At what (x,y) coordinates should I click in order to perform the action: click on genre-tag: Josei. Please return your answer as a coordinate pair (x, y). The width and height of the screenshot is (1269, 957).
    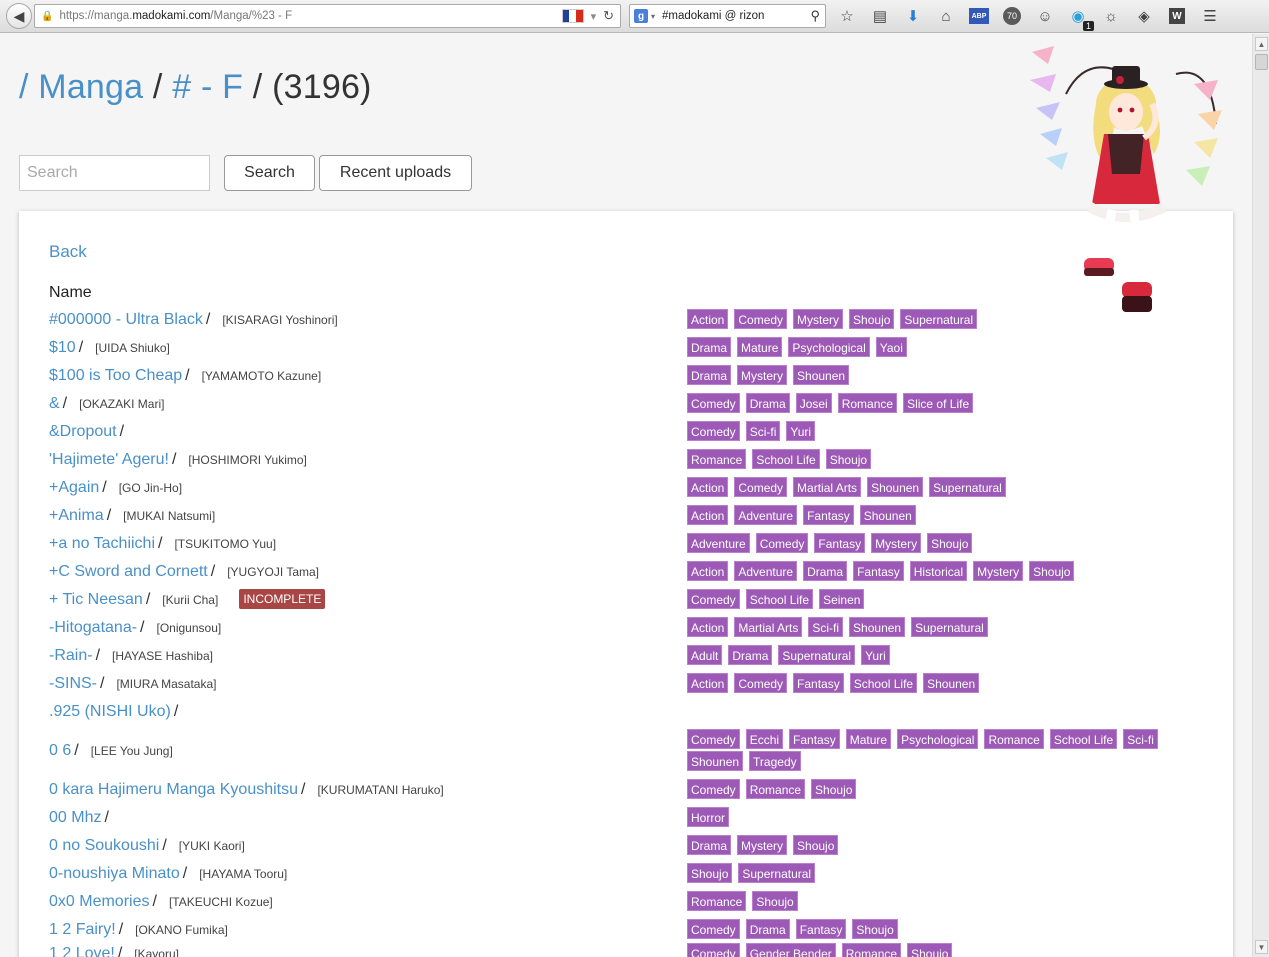
    Looking at the image, I should click on (813, 403).